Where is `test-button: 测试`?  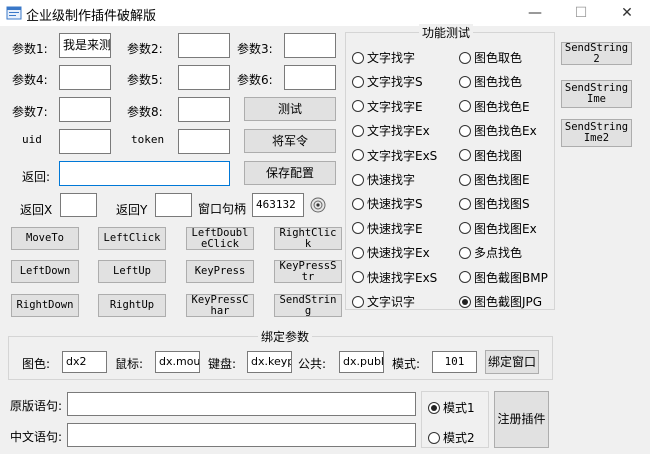 test-button: 测试 is located at coordinates (290, 109).